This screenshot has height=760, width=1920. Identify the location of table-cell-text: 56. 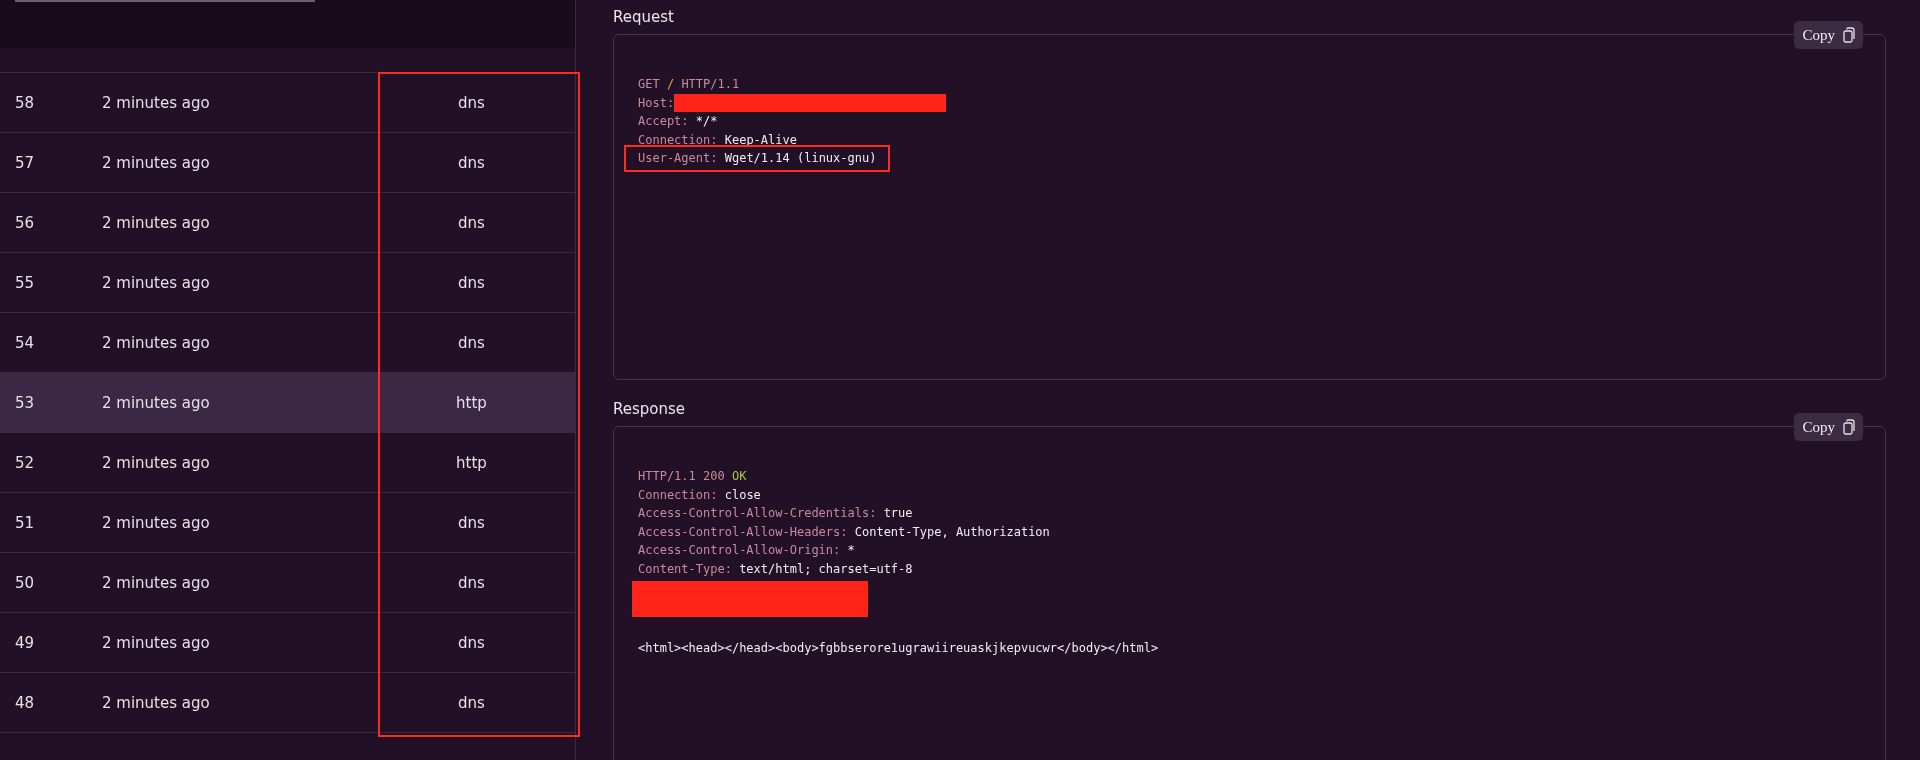
(25, 222).